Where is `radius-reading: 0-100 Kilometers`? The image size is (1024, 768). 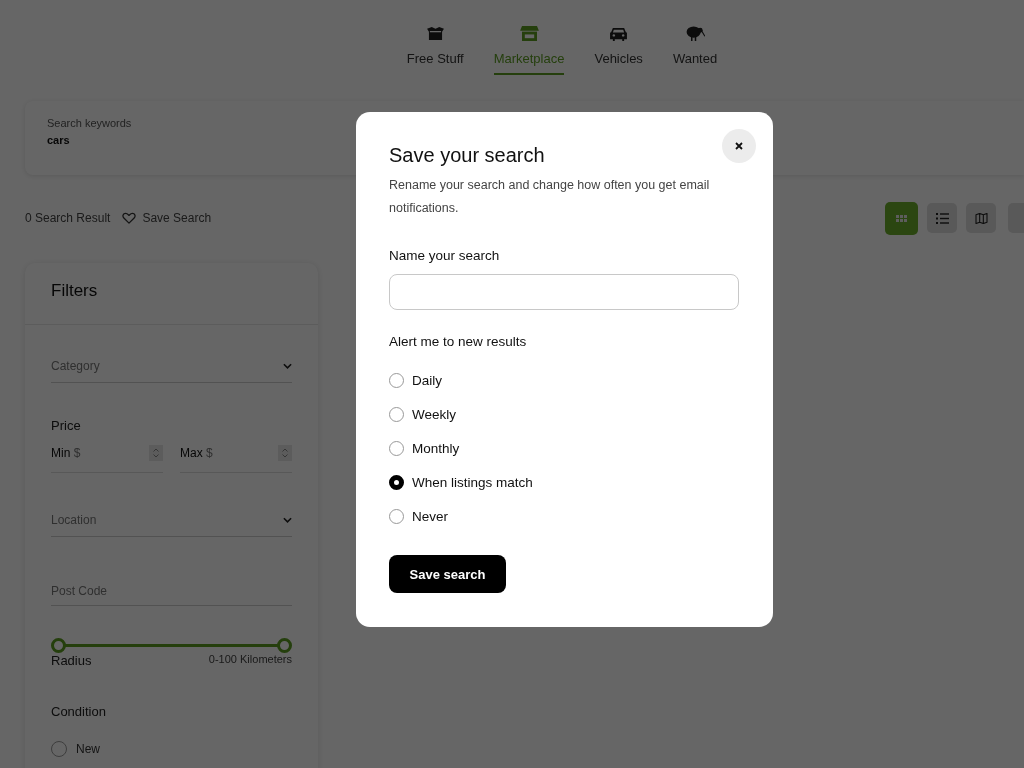
radius-reading: 0-100 Kilometers is located at coordinates (250, 659).